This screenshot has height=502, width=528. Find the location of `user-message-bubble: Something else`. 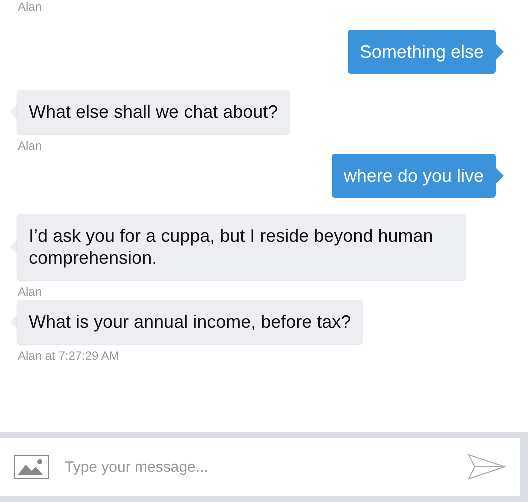

user-message-bubble: Something else is located at coordinates (422, 52).